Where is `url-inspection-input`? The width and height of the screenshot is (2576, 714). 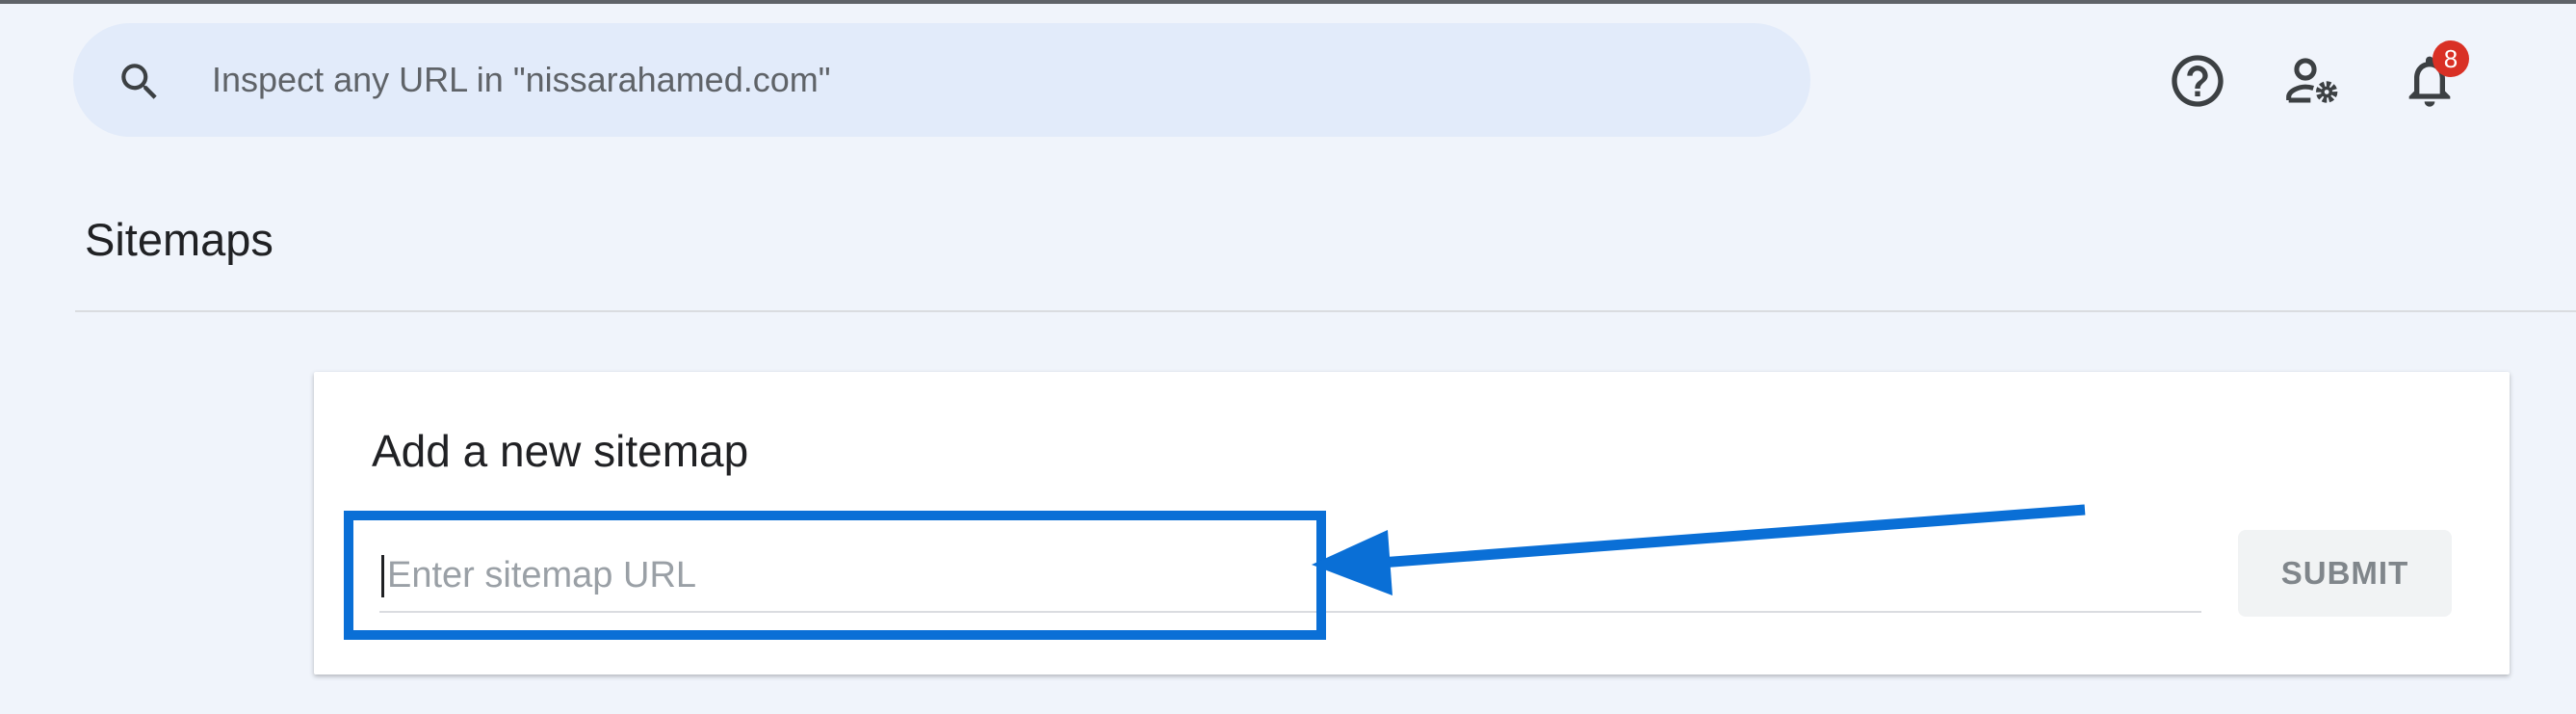
url-inspection-input is located at coordinates (982, 80).